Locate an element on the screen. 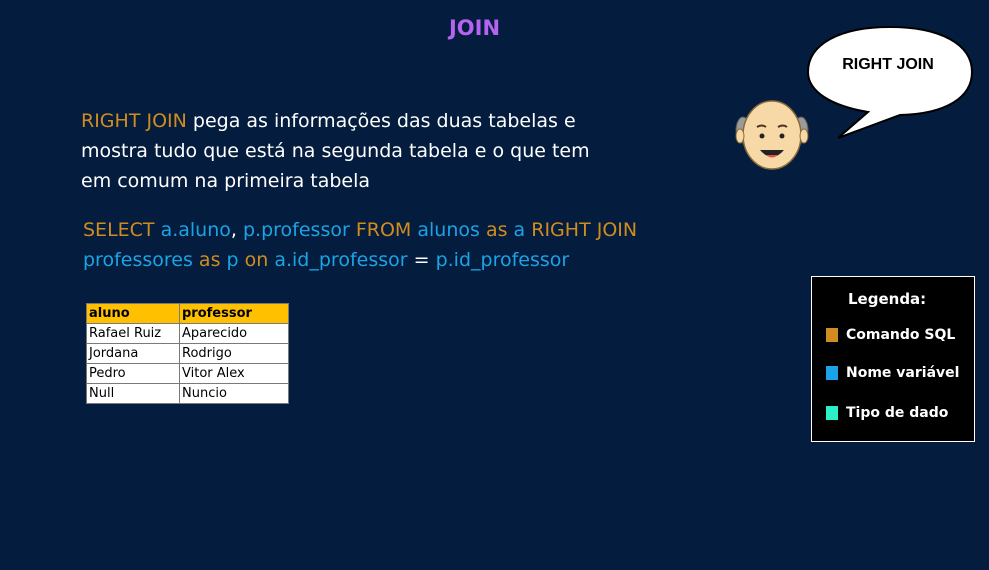 This screenshot has width=989, height=570. table-header-professor: professor is located at coordinates (234, 313).